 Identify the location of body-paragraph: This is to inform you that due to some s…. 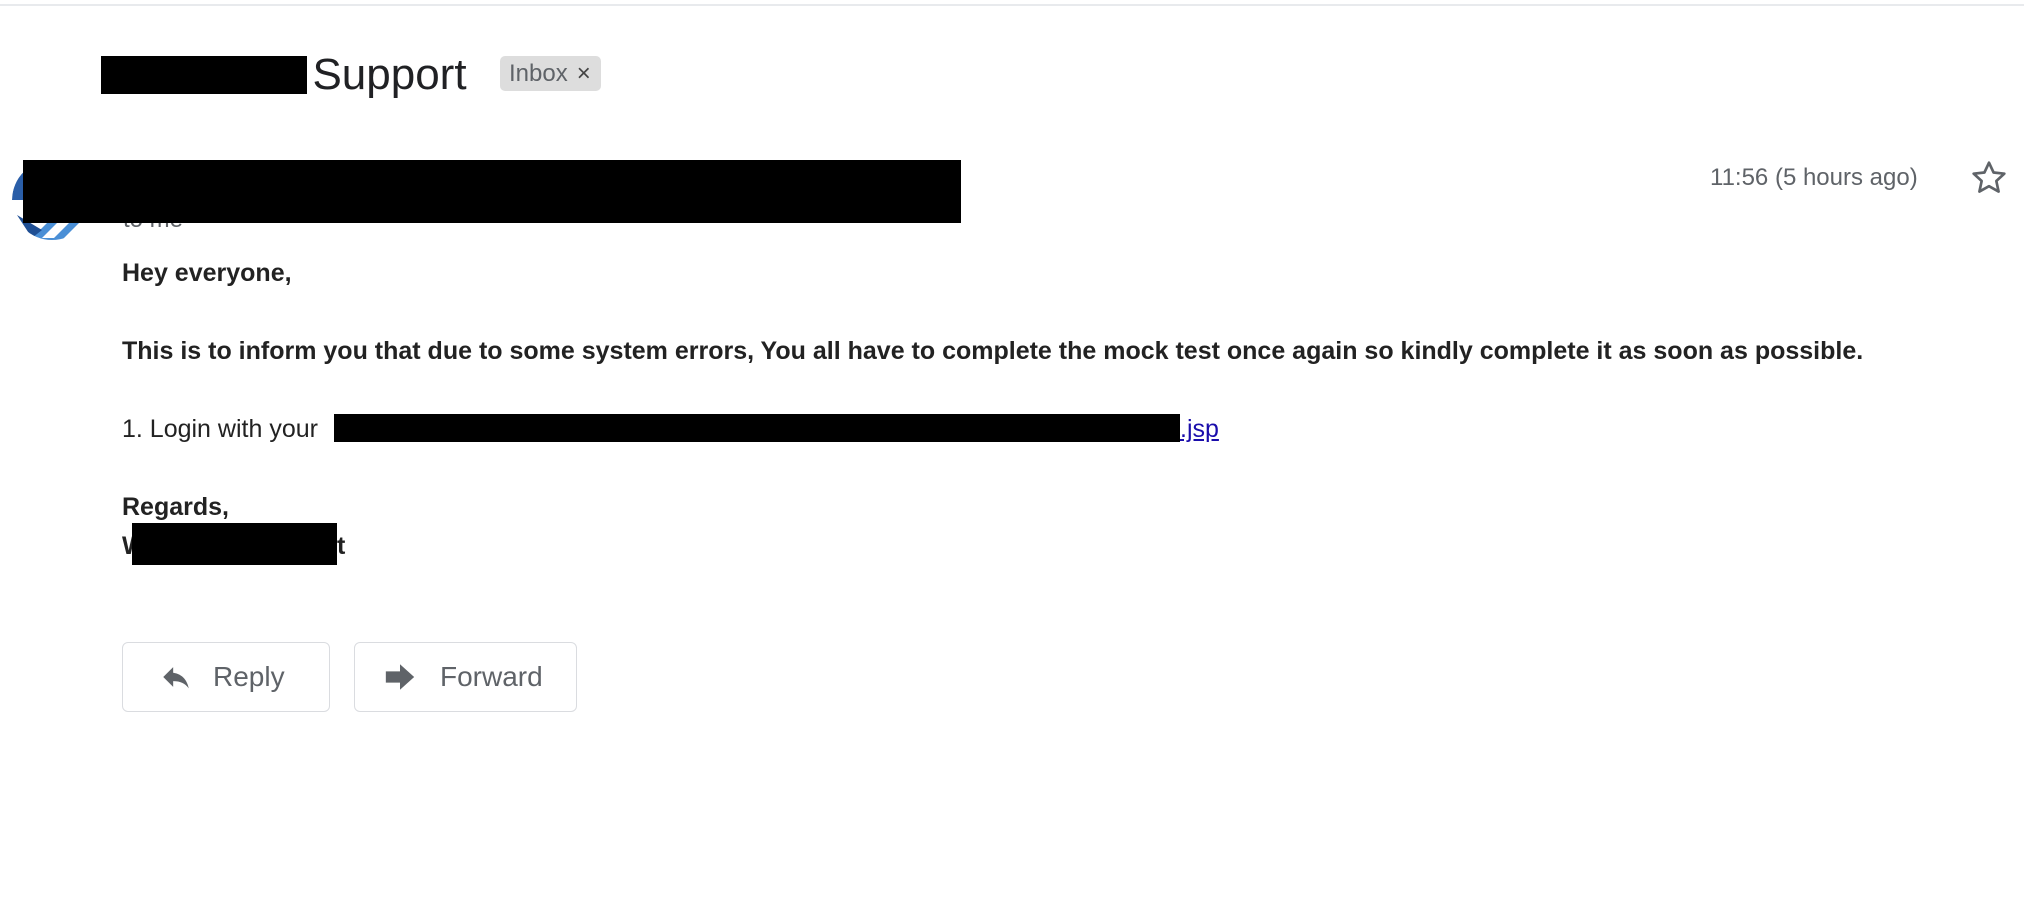
(993, 351).